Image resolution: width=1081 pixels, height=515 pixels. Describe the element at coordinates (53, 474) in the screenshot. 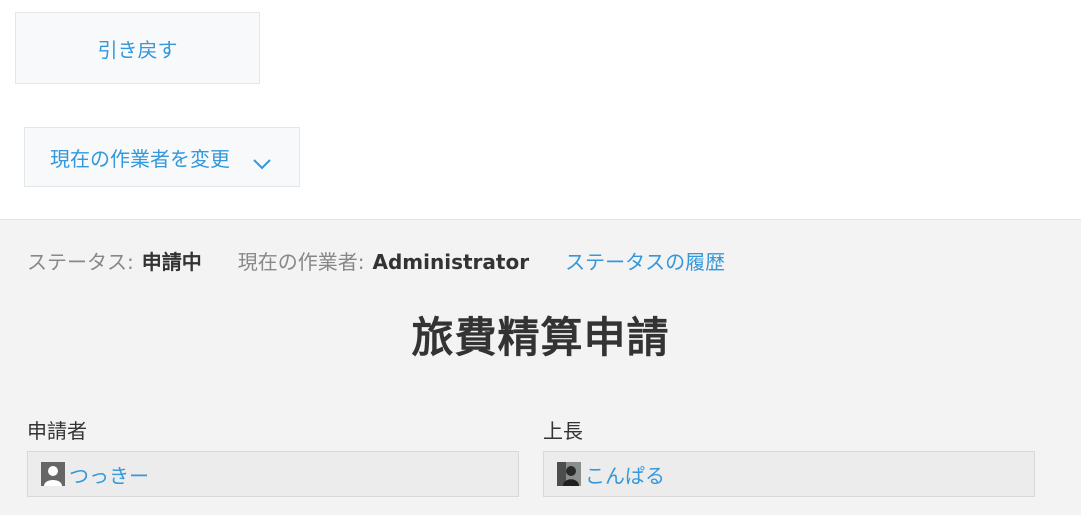

I see `user-avatar-icon` at that location.